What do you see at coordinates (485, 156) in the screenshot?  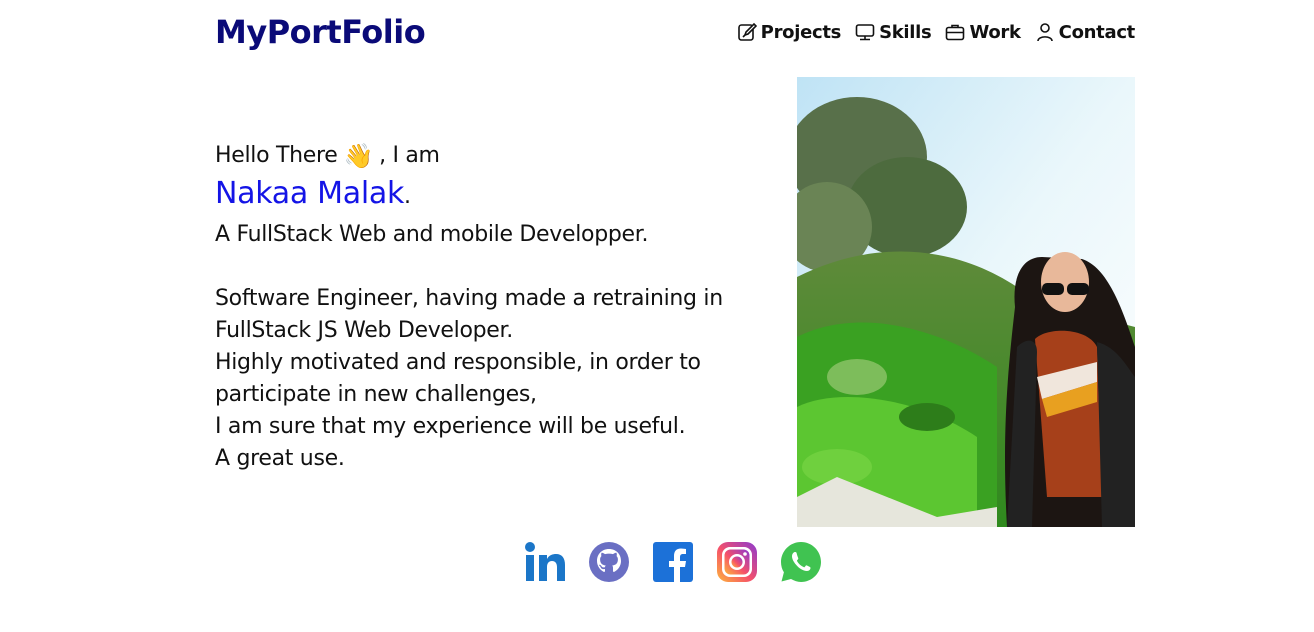 I see `greeting-line: Hello There 👋 , I am` at bounding box center [485, 156].